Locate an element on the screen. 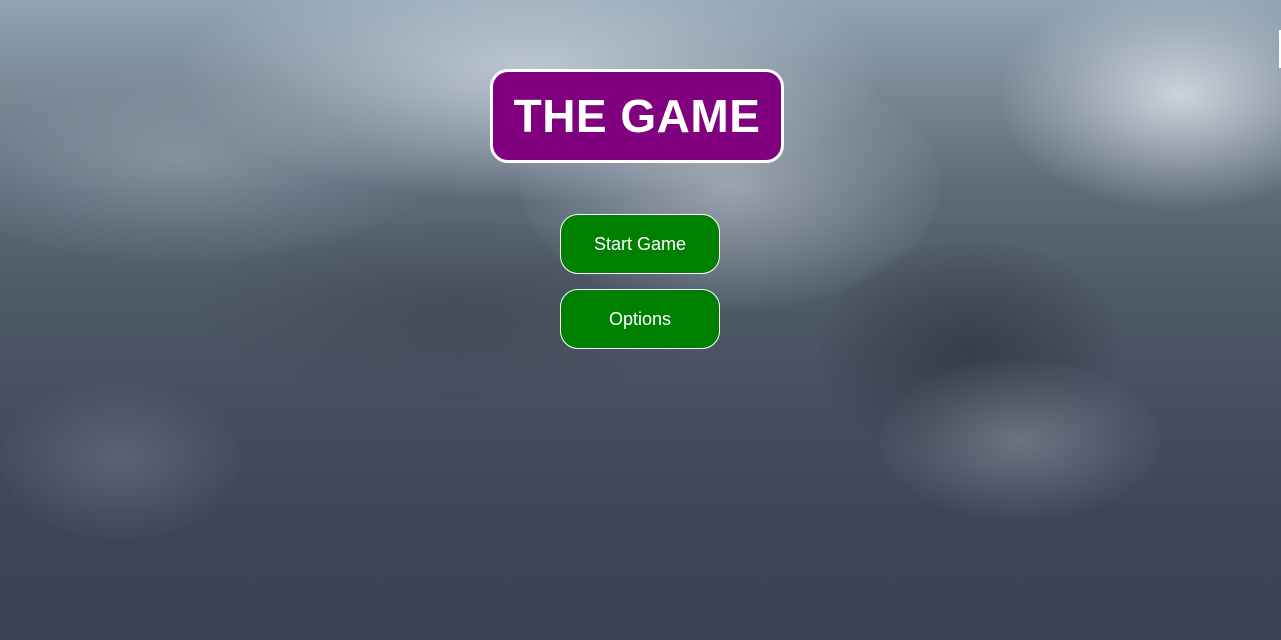  start-game-button: Start Game is located at coordinates (640, 244).